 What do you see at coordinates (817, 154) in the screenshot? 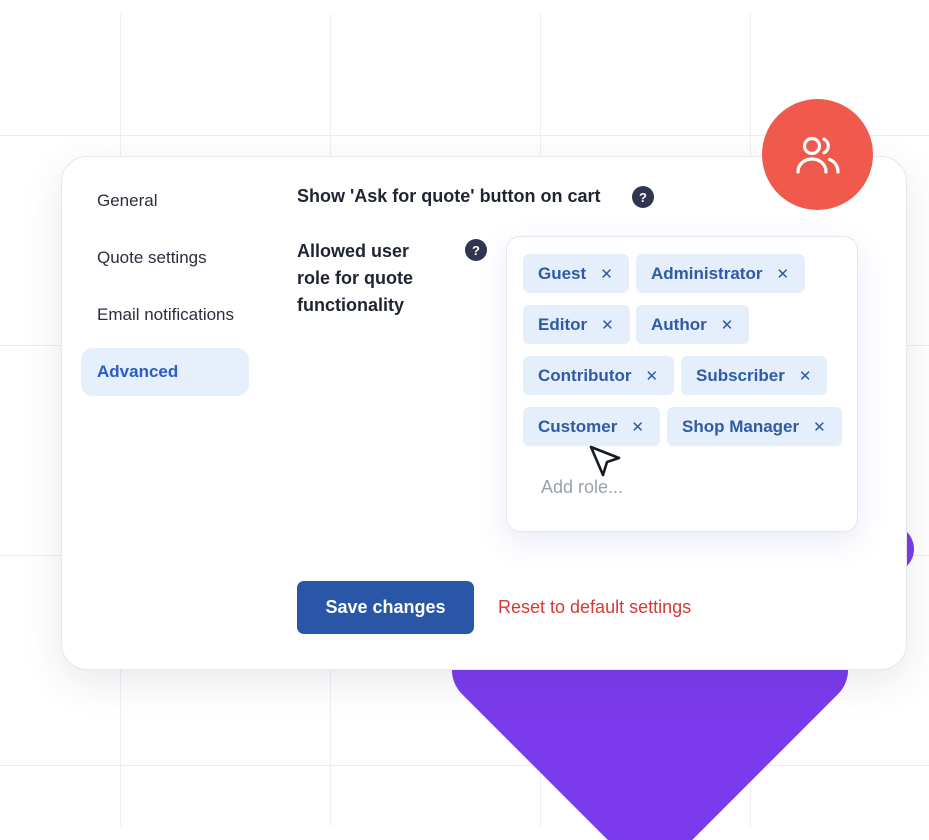
I see `users-icon` at bounding box center [817, 154].